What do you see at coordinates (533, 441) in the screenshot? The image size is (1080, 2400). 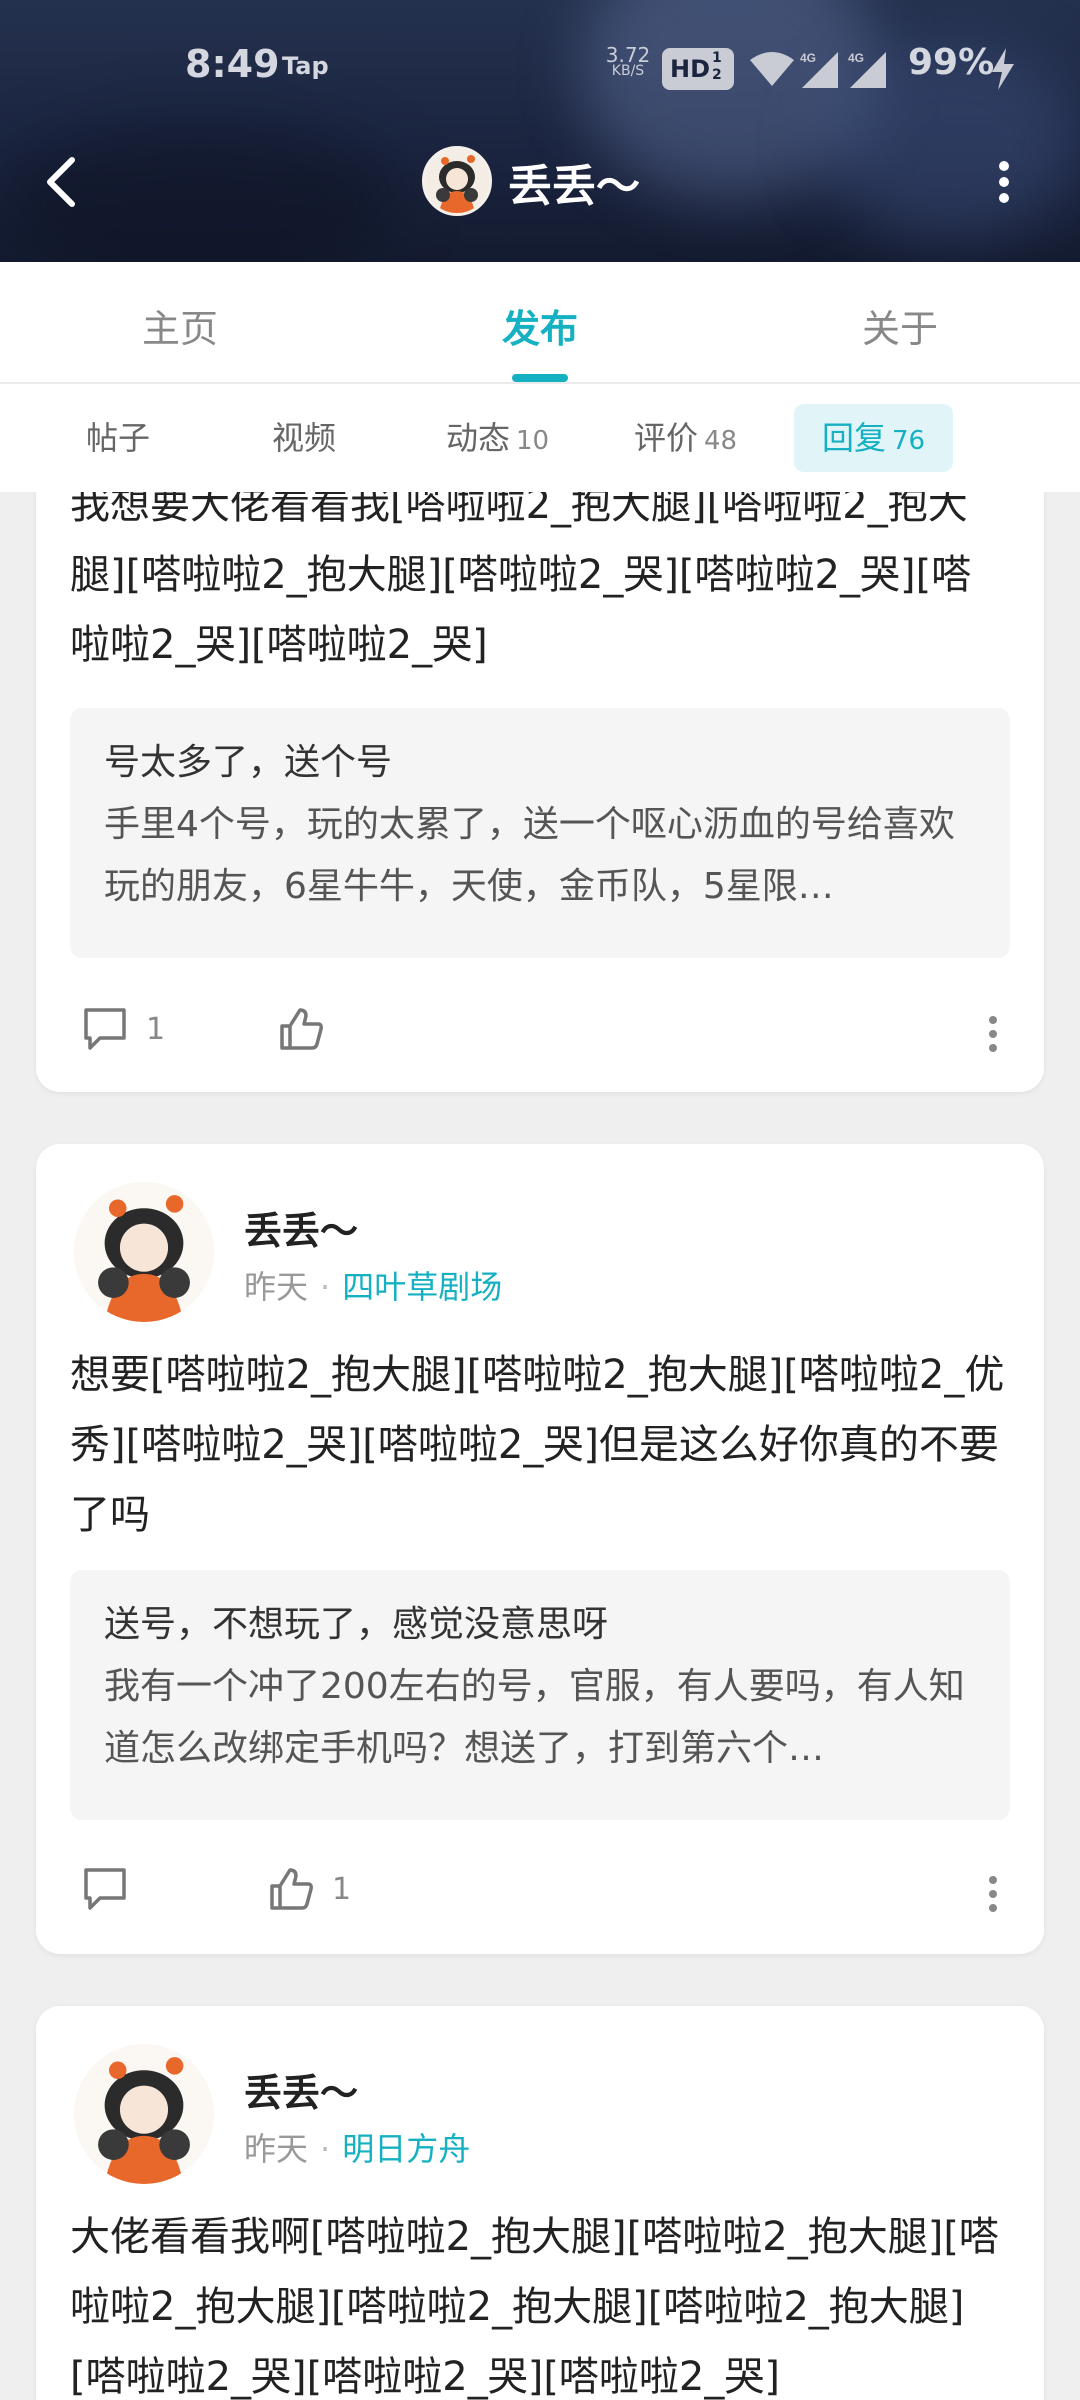 I see `subtab-moments-count: 10` at bounding box center [533, 441].